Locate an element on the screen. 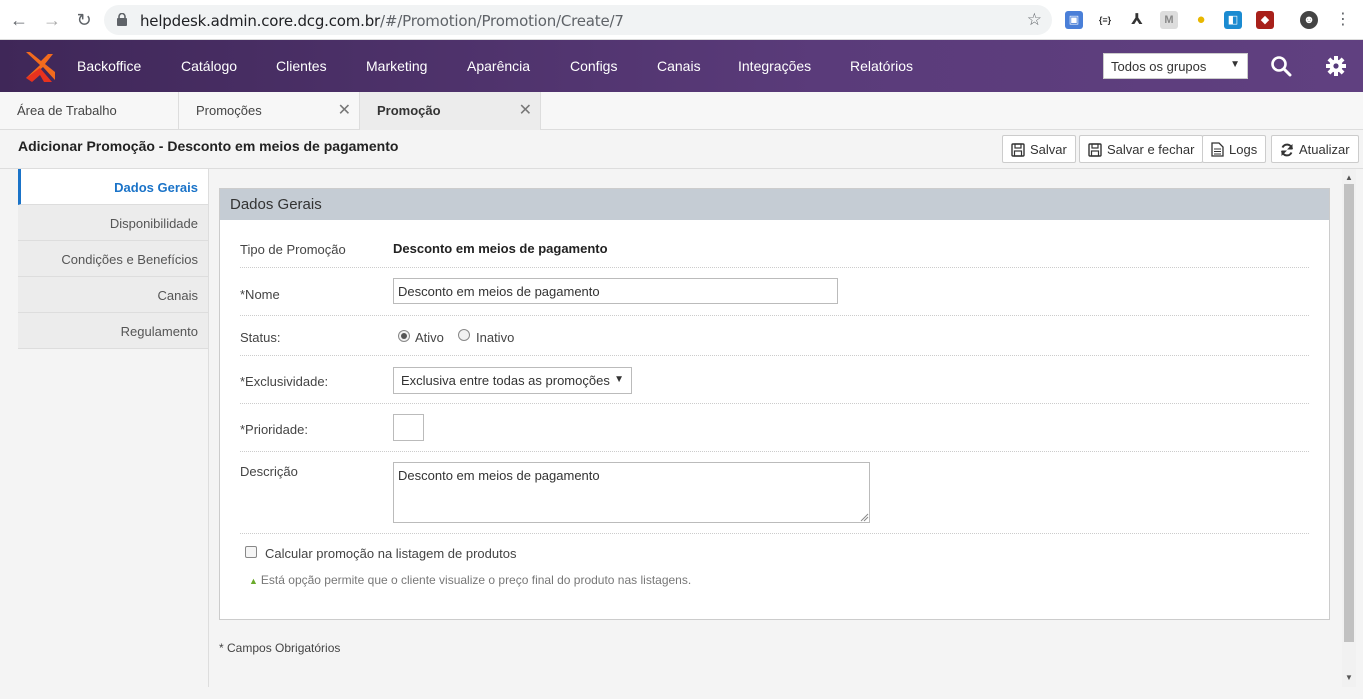 The width and height of the screenshot is (1363, 699). tipo-label: Tipo de Promoção is located at coordinates (293, 249).